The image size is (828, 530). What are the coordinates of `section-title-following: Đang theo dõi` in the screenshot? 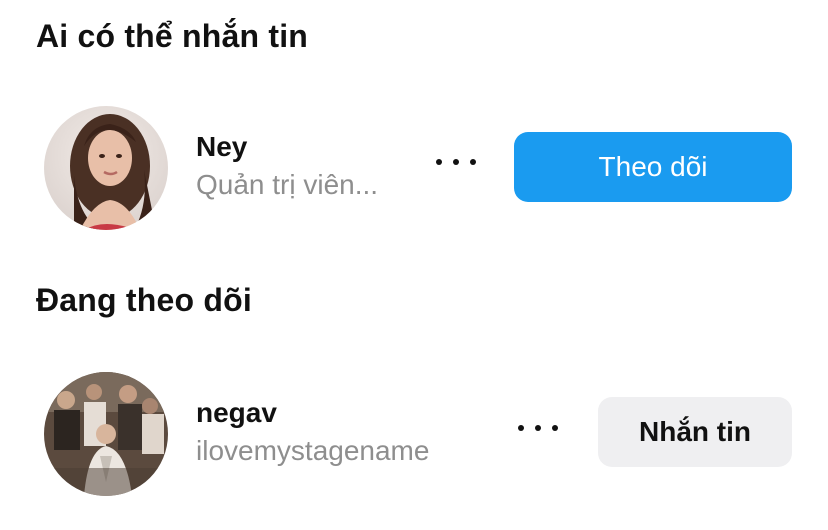 It's located at (144, 300).